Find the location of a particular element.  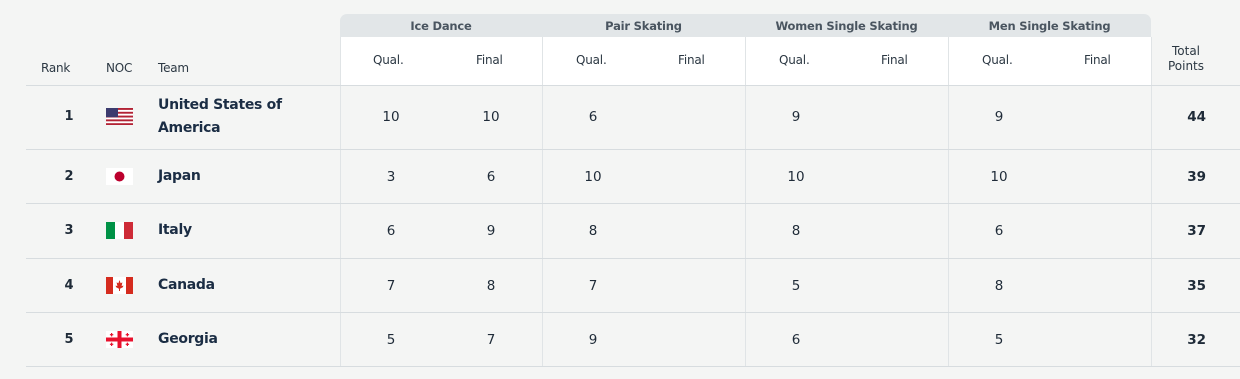

header-women-qual: Qual. is located at coordinates (794, 60).